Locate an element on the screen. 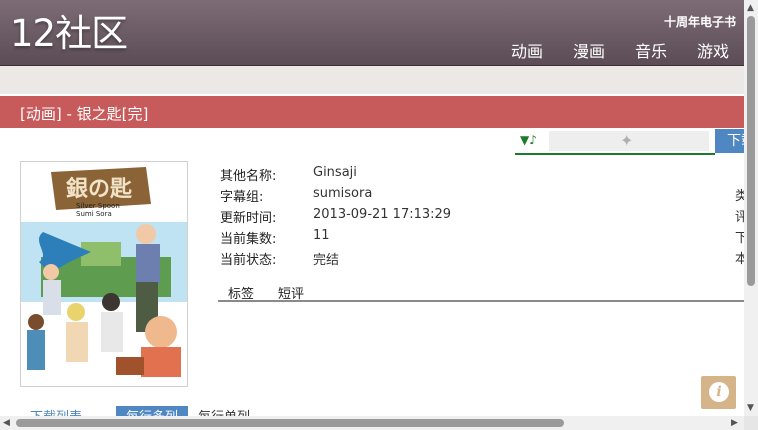  info-button: i is located at coordinates (718, 392).